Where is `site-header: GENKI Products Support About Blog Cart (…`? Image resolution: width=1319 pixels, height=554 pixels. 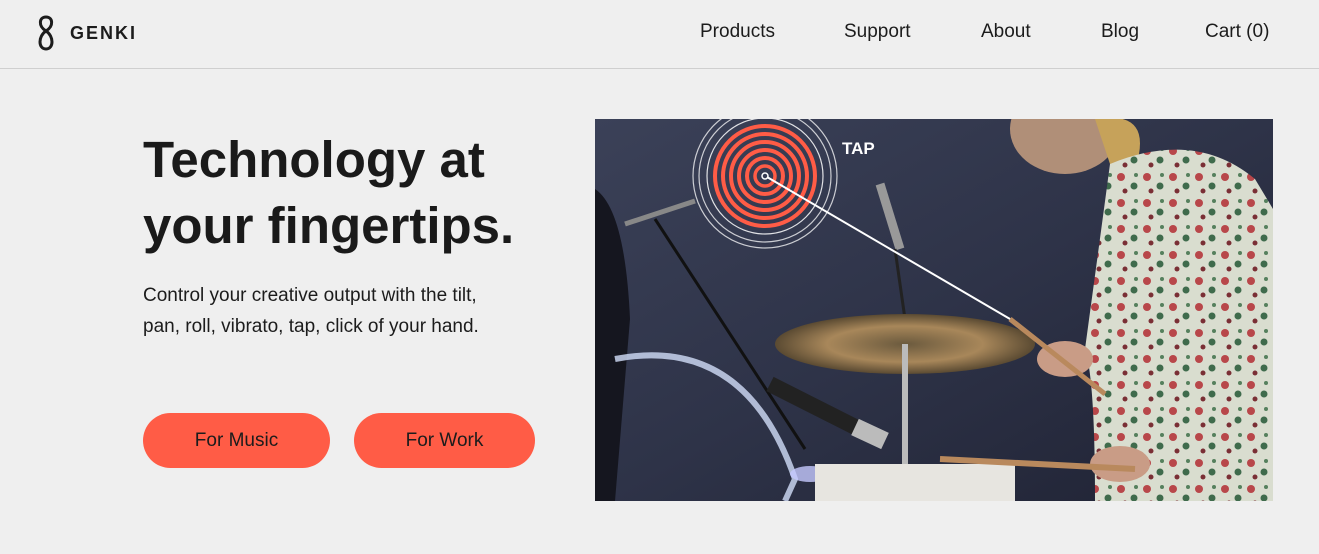
site-header: GENKI Products Support About Blog Cart (… is located at coordinates (659, 34).